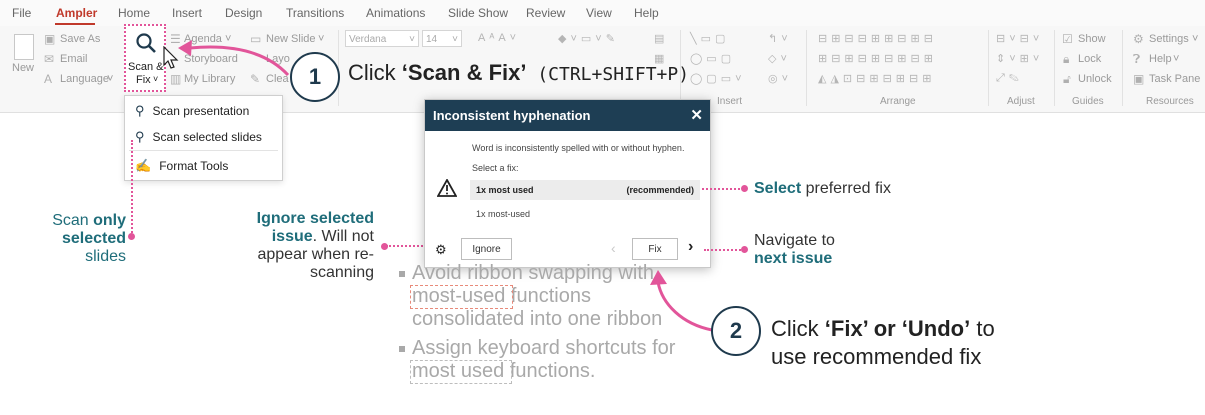  I want to click on search-icon, so click(146, 43).